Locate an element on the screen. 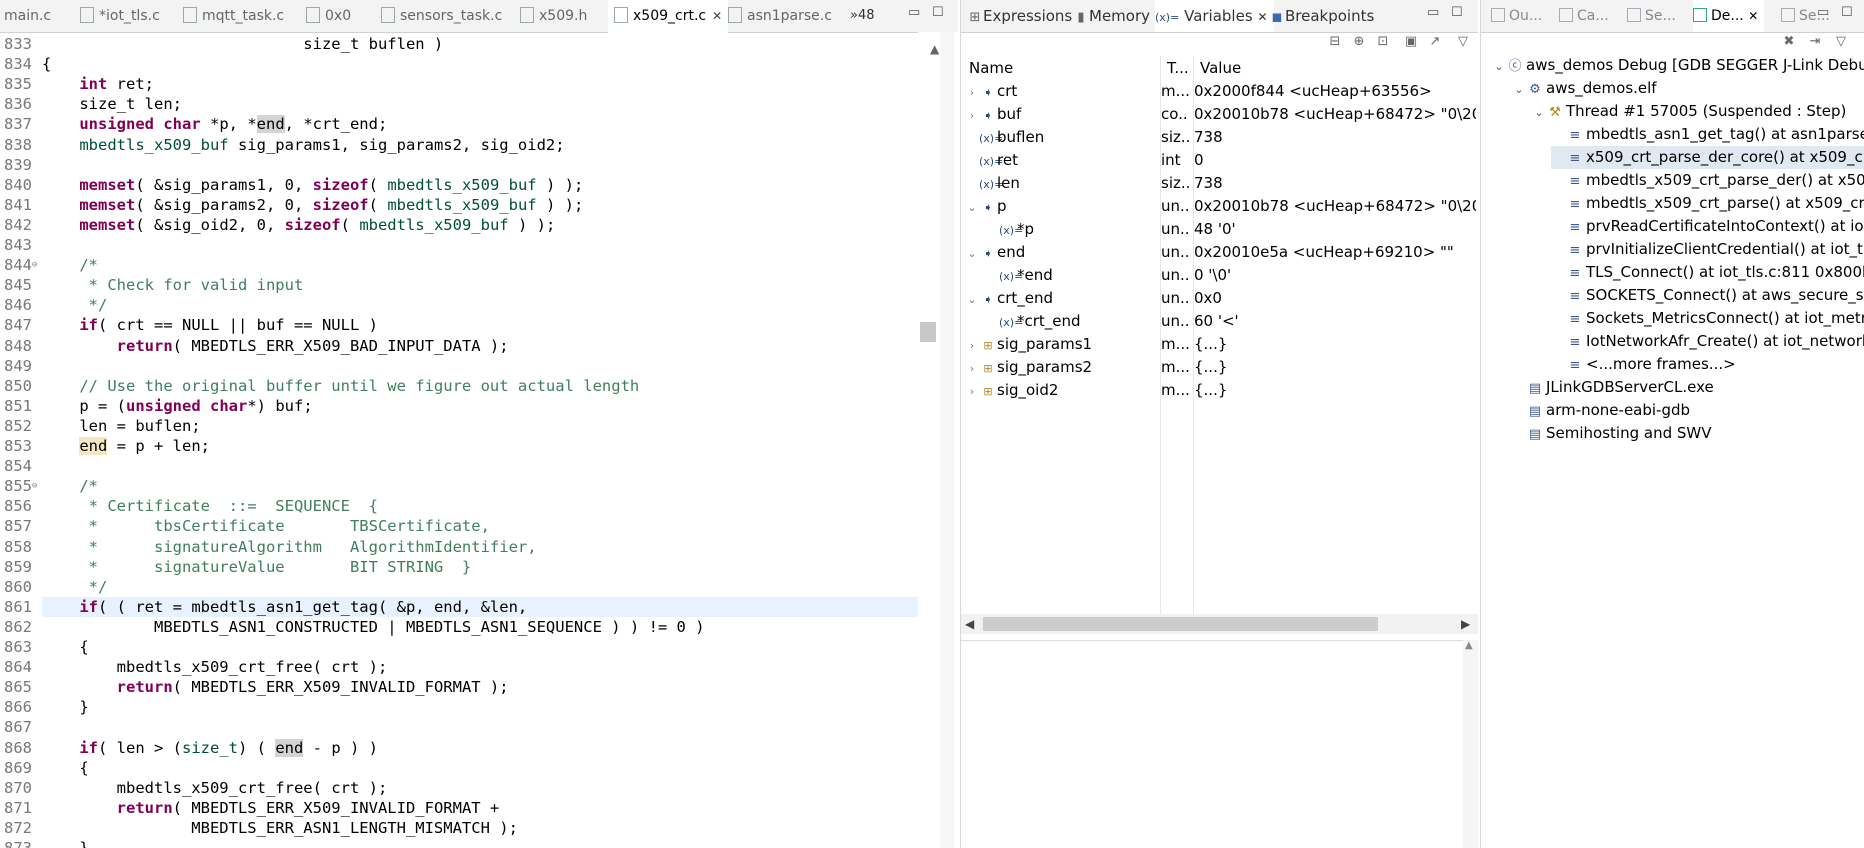  step-into-icon: ⇥ is located at coordinates (1815, 42).